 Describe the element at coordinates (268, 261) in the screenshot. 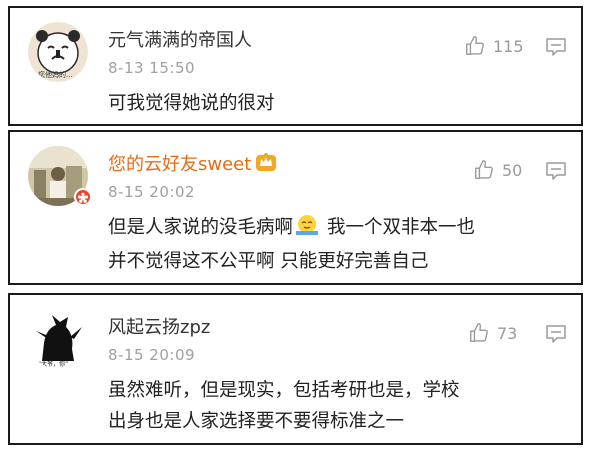

I see `comment-line: 并不觉得这不公平啊 只能更好完善自己` at that location.